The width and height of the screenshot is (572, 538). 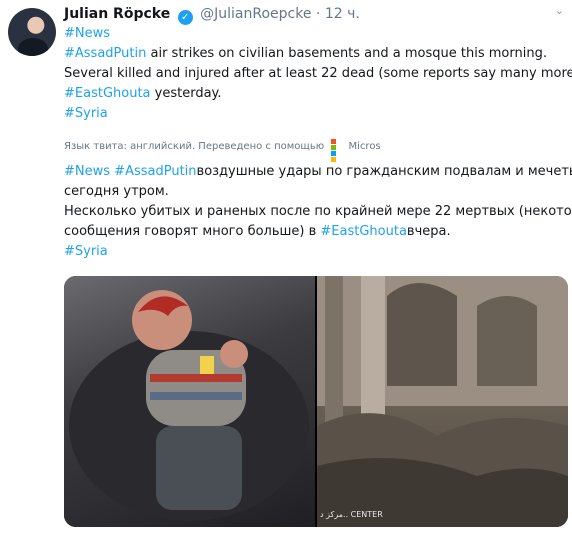 I want to click on translated-text-segment: сегодня утром., so click(x=116, y=191).